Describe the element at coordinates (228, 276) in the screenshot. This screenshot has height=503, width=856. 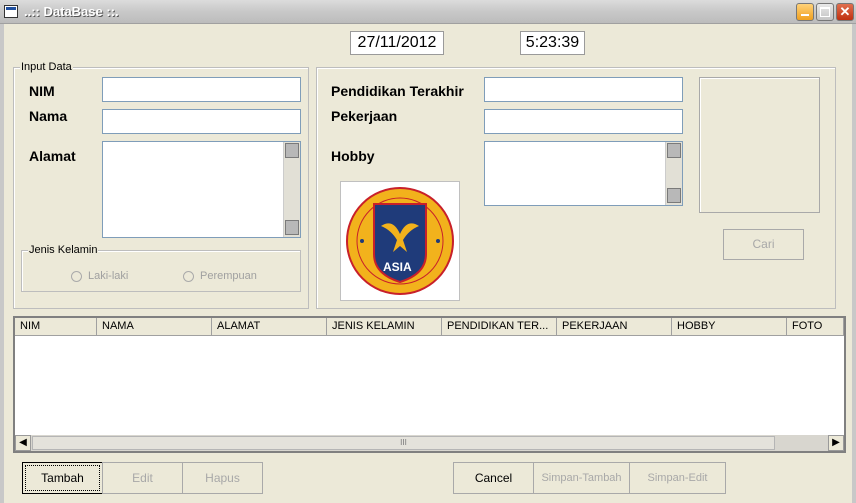
I see `female-radio-label: Perempuan` at that location.